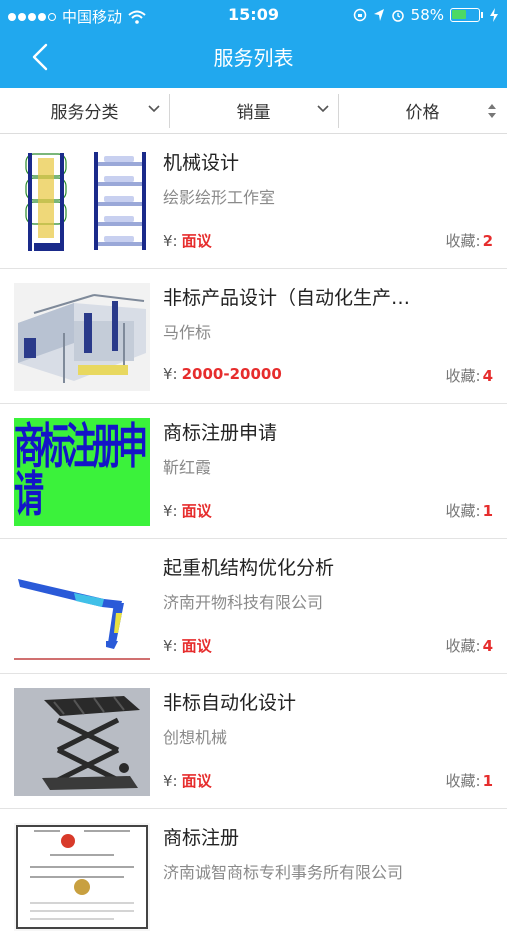 The width and height of the screenshot is (507, 944). Describe the element at coordinates (230, 703) in the screenshot. I see `item-title: 非标自动化设计` at that location.